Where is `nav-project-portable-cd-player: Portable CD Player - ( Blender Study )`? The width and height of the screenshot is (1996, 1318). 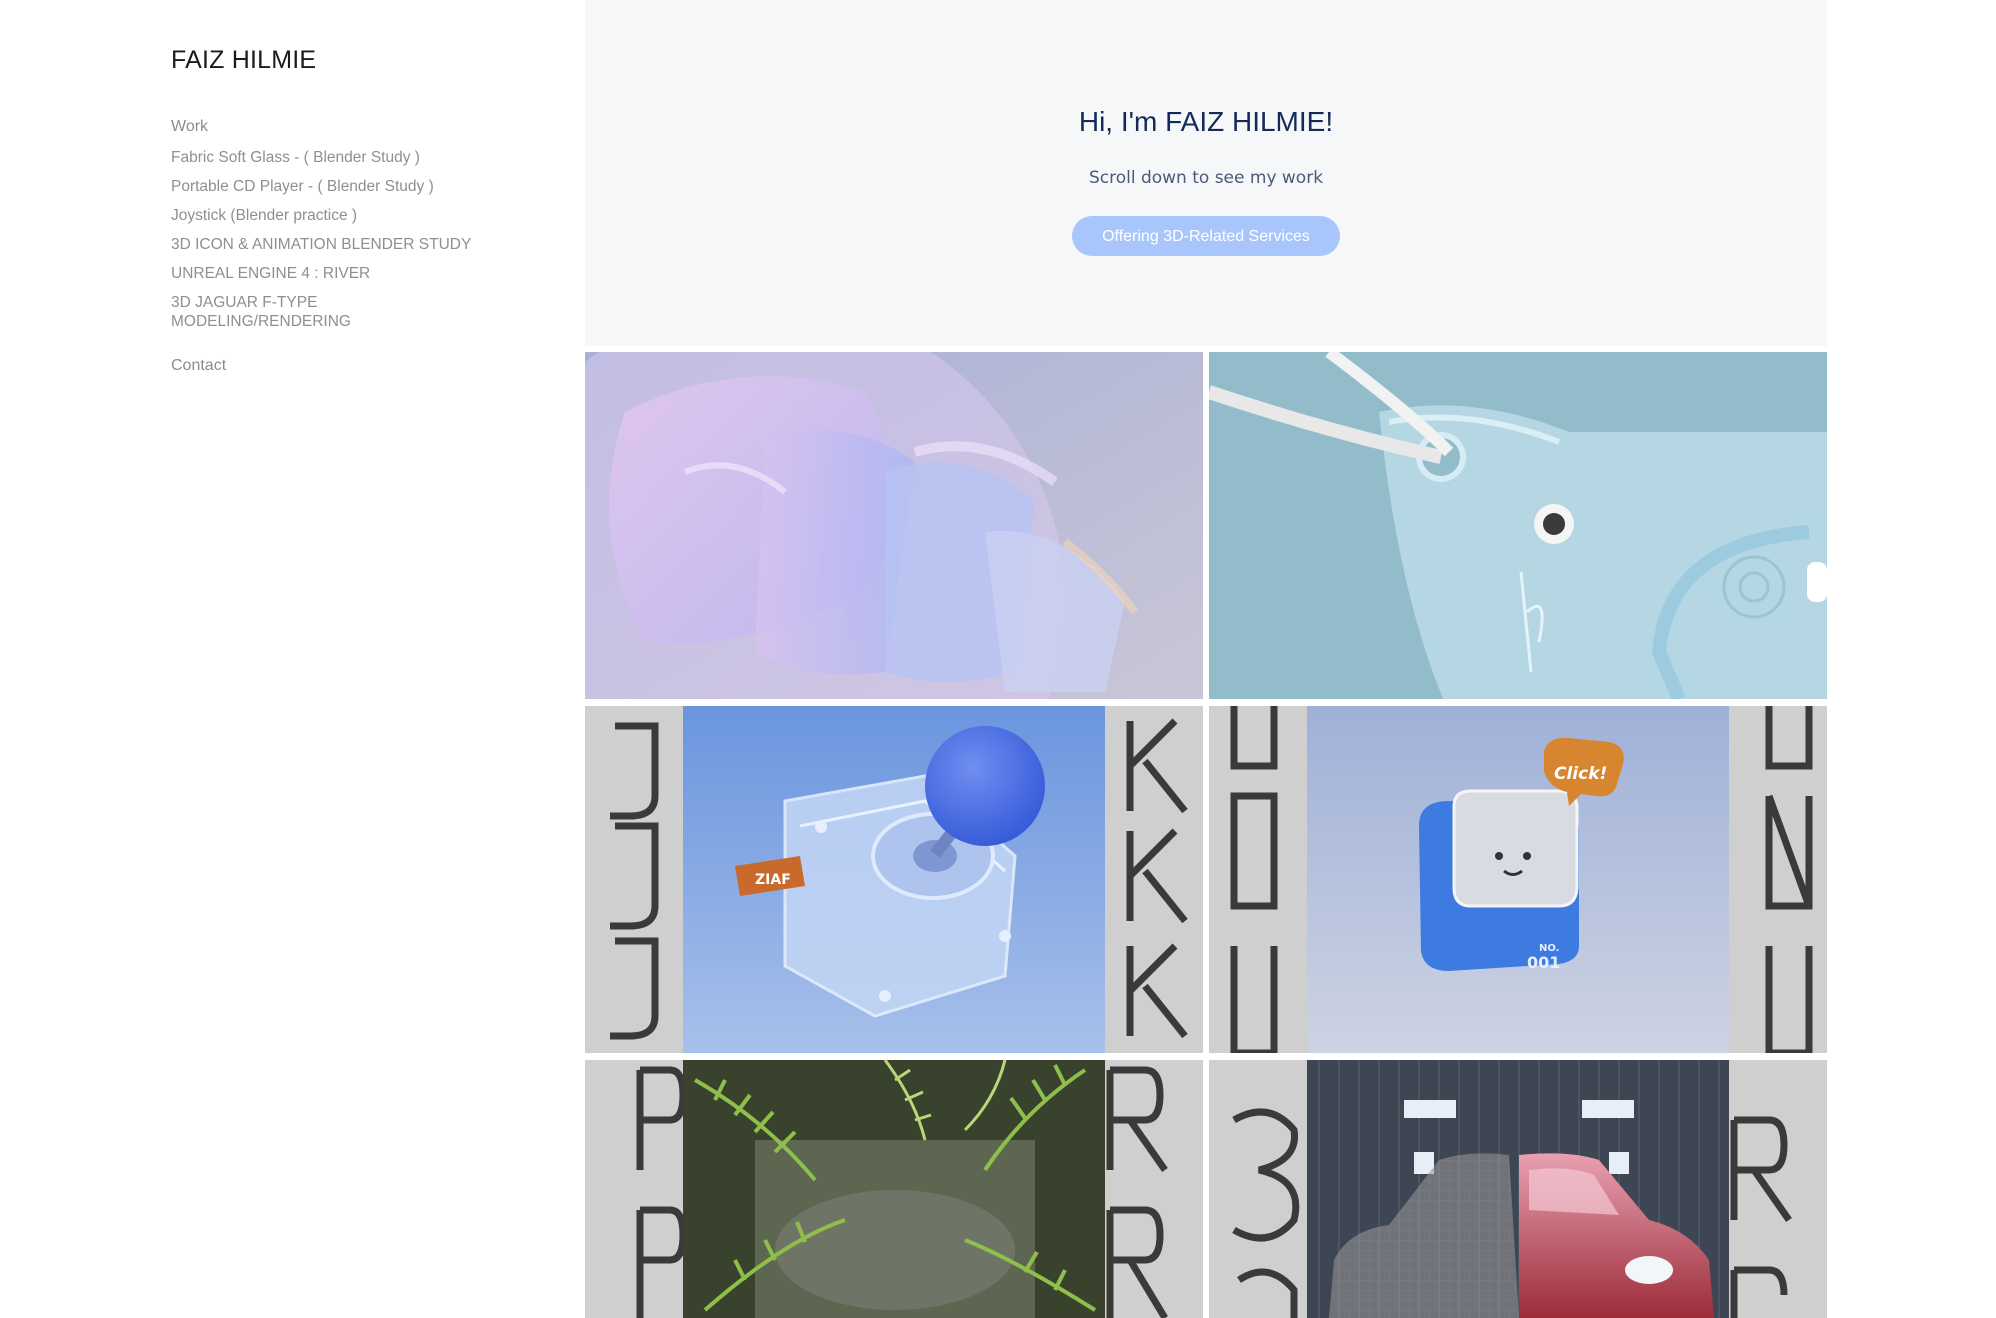
nav-project-portable-cd-player: Portable CD Player - ( Blender Study ) is located at coordinates (341, 186).